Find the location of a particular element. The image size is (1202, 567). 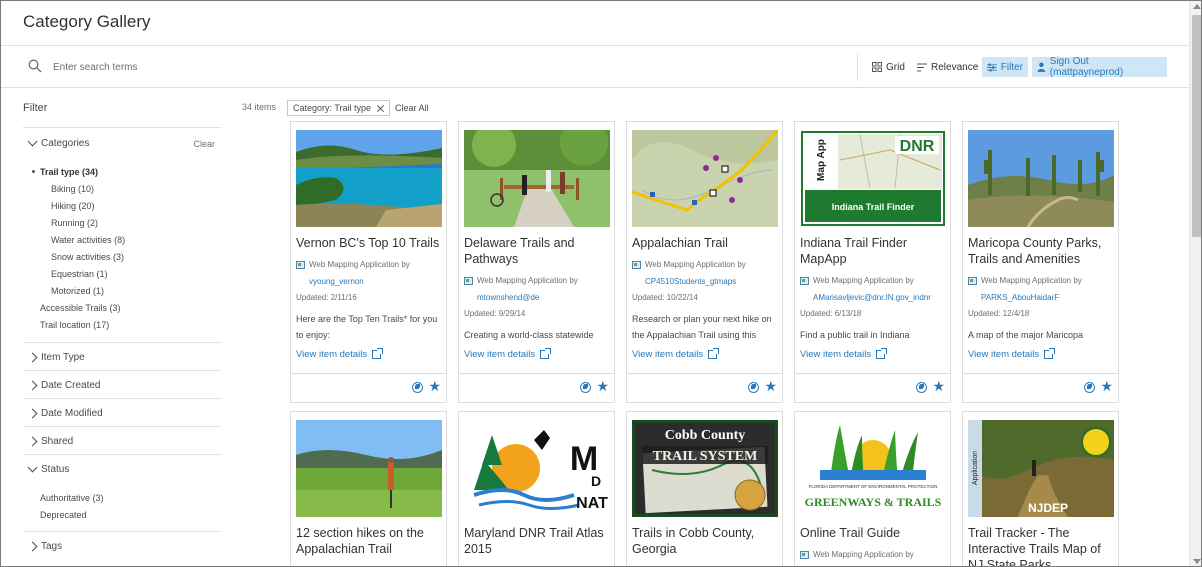

card-title: Online Trail Guide is located at coordinates (875, 533).